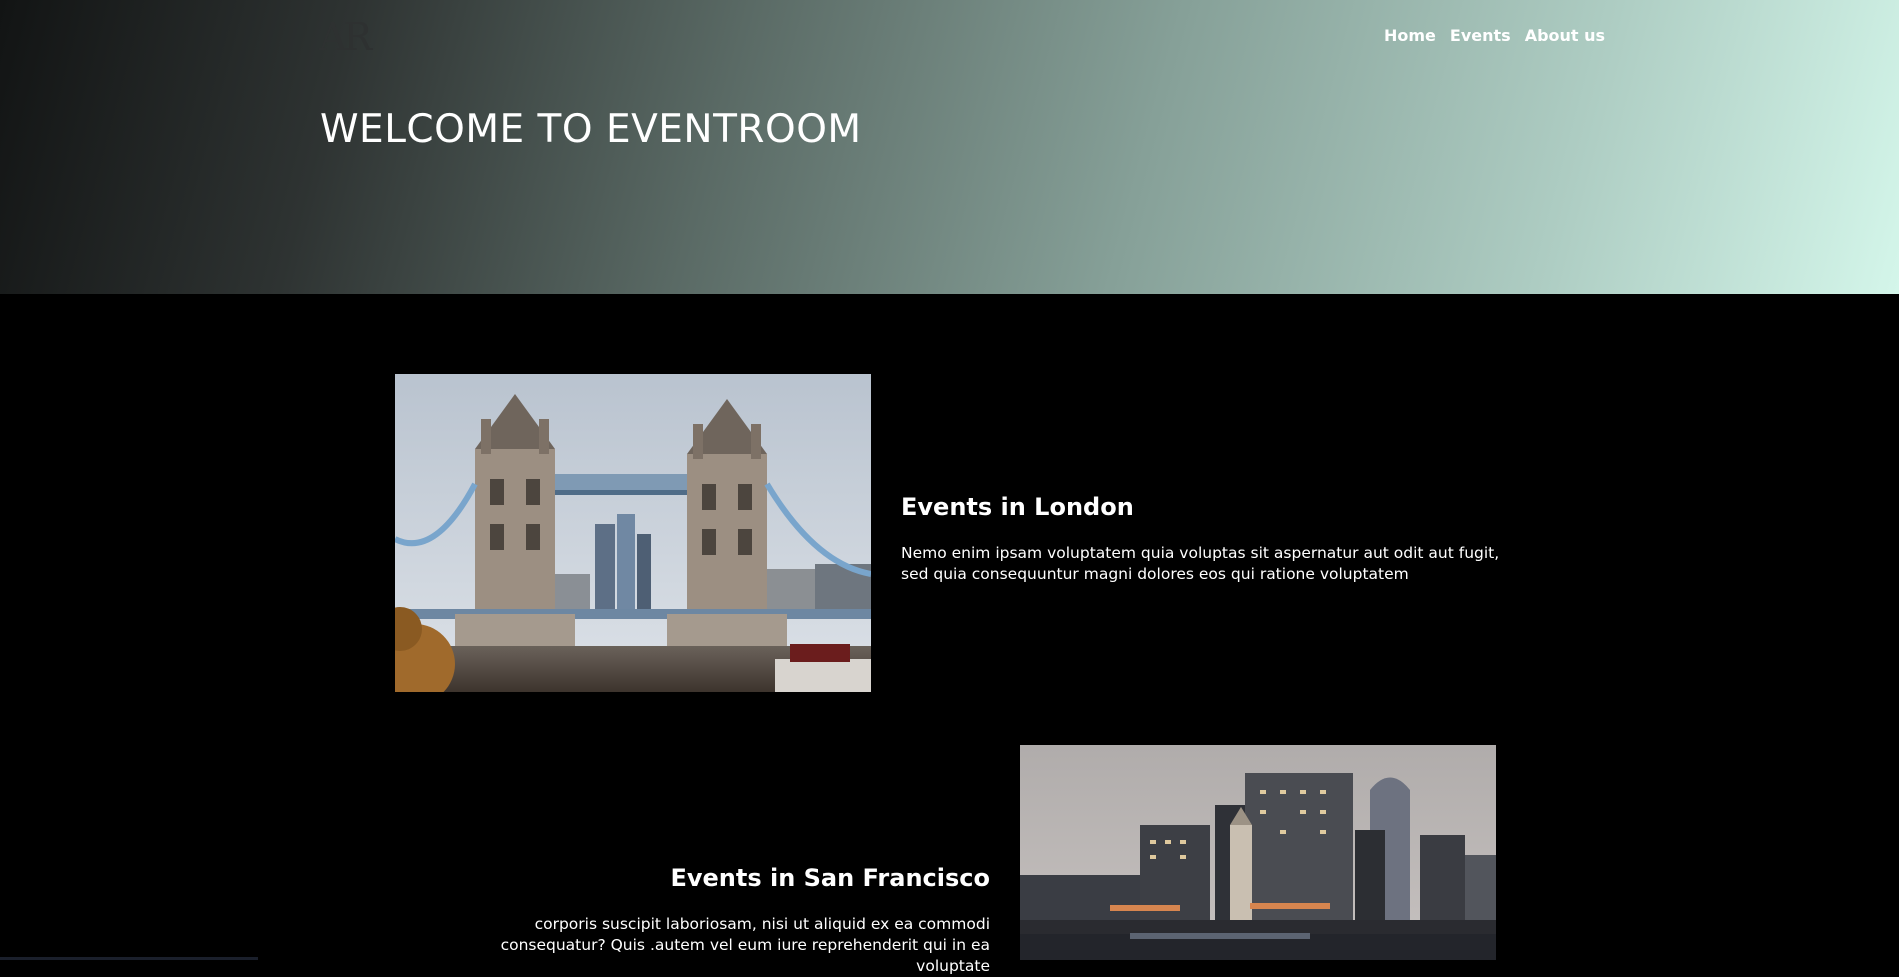  I want to click on nav-link-home: Home, so click(1410, 35).